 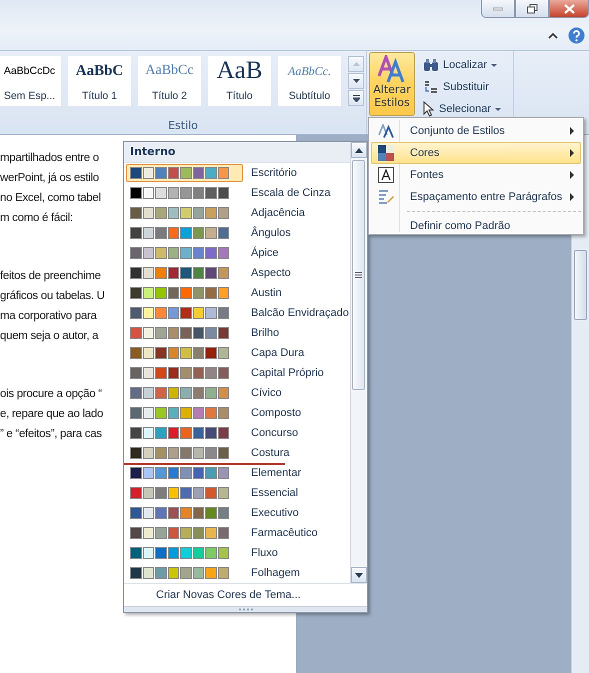 I want to click on menu-item: Espaçamento entre Parágrafos, so click(x=476, y=197).